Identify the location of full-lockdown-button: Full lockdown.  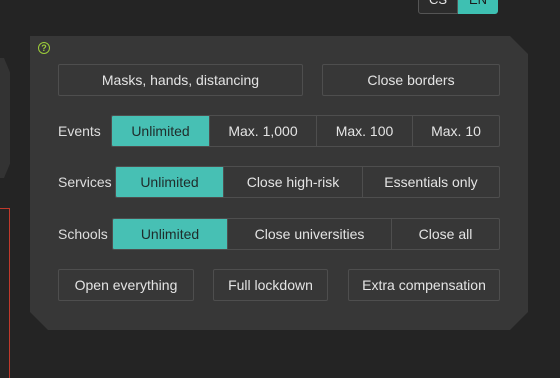
(270, 285).